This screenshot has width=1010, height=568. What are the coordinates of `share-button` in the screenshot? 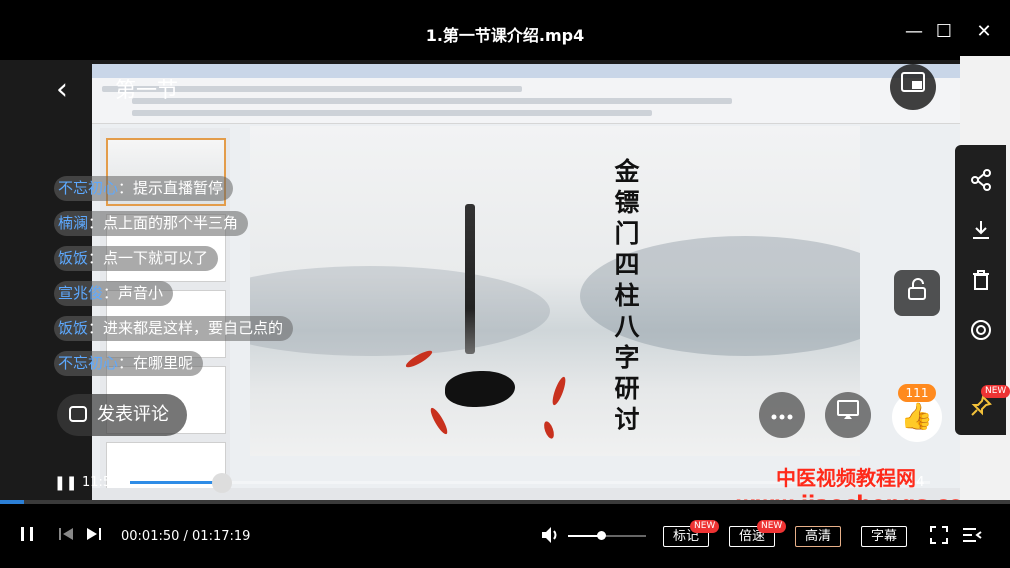 It's located at (981, 183).